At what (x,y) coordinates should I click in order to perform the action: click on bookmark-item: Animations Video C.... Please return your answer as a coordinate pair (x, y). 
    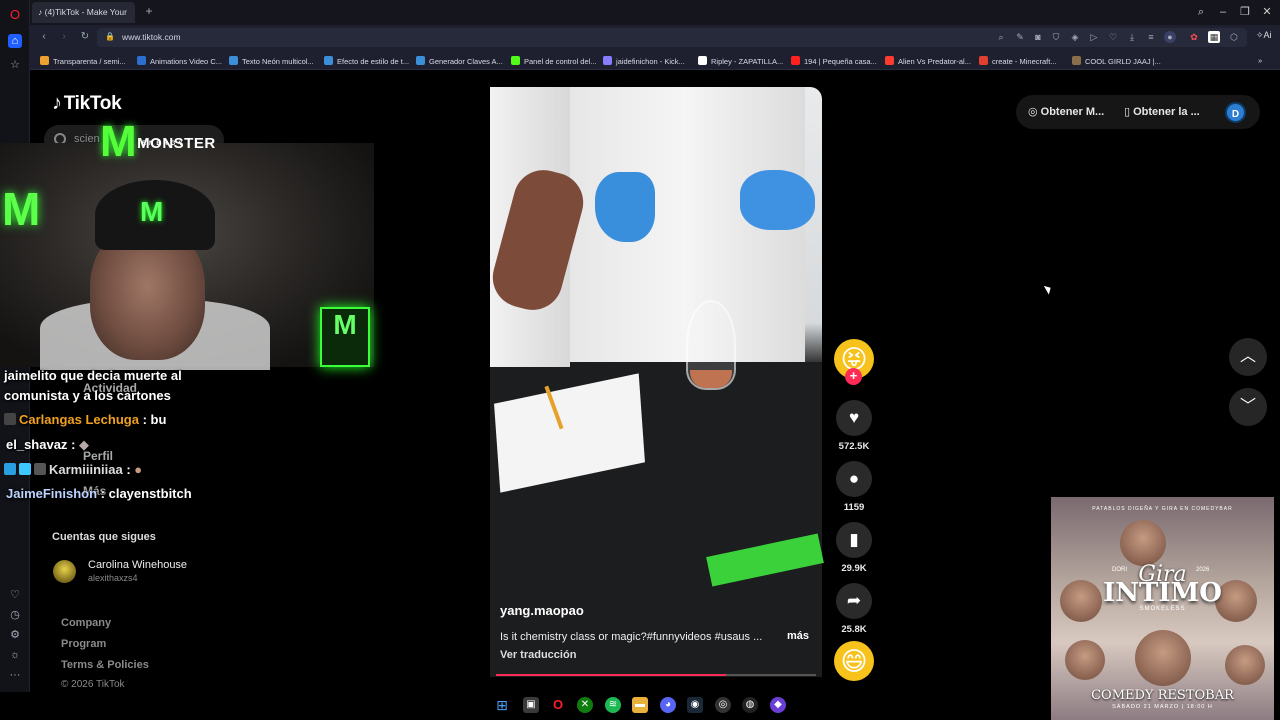
    Looking at the image, I should click on (179, 61).